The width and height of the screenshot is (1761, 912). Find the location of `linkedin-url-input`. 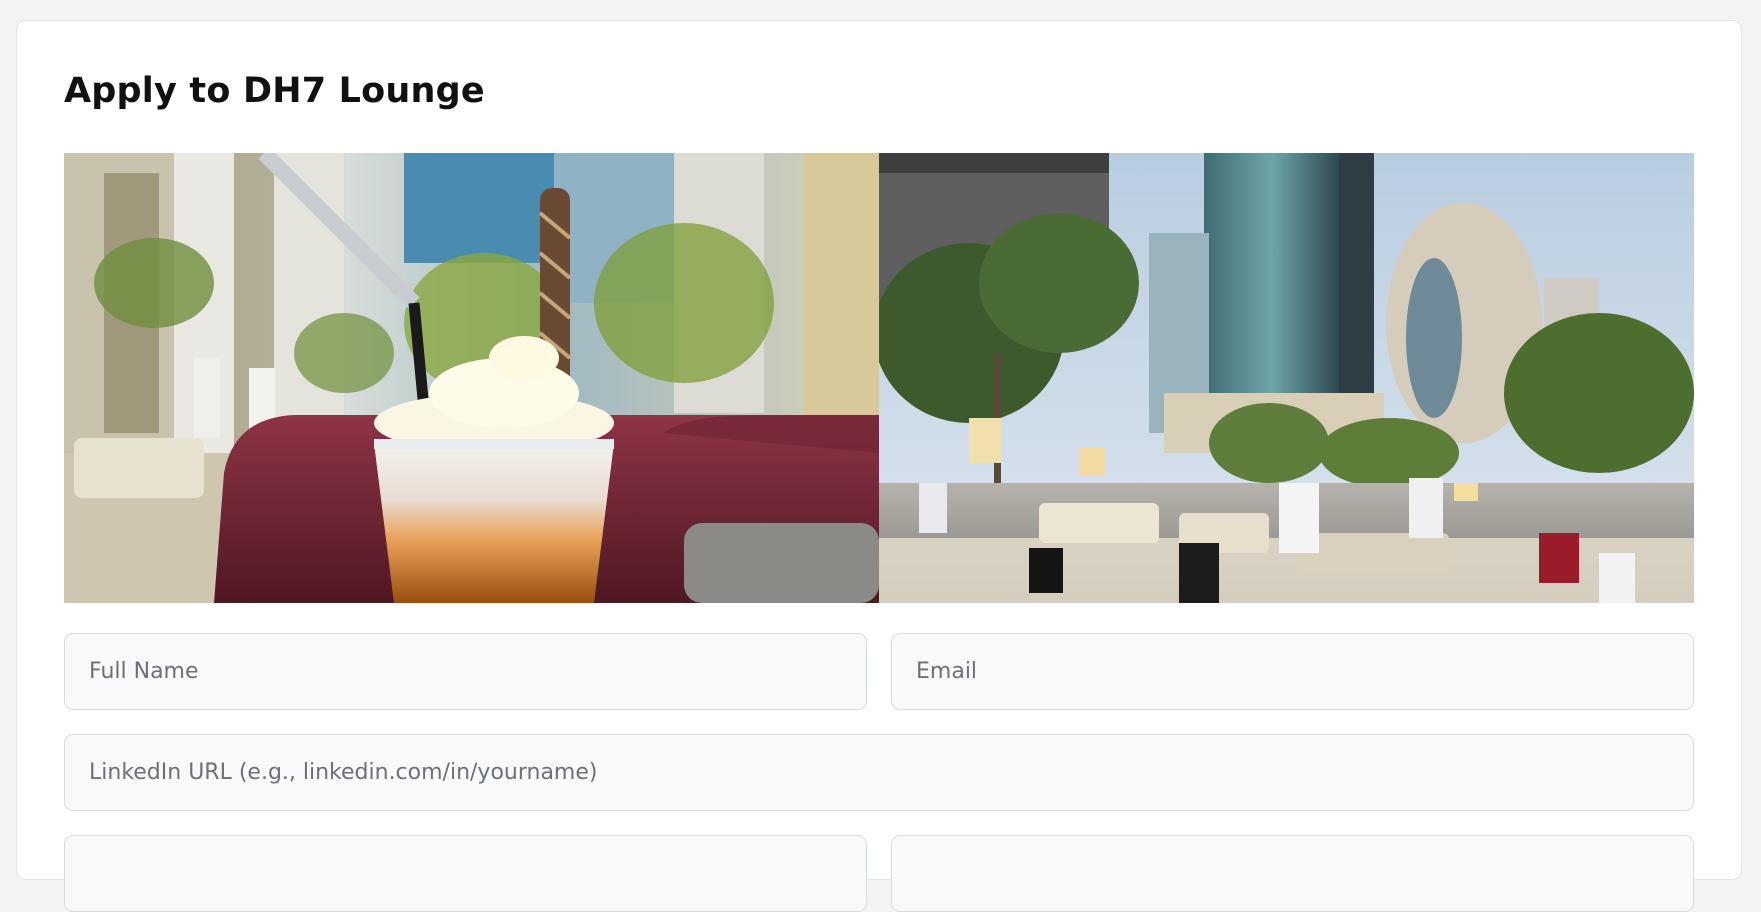

linkedin-url-input is located at coordinates (879, 772).